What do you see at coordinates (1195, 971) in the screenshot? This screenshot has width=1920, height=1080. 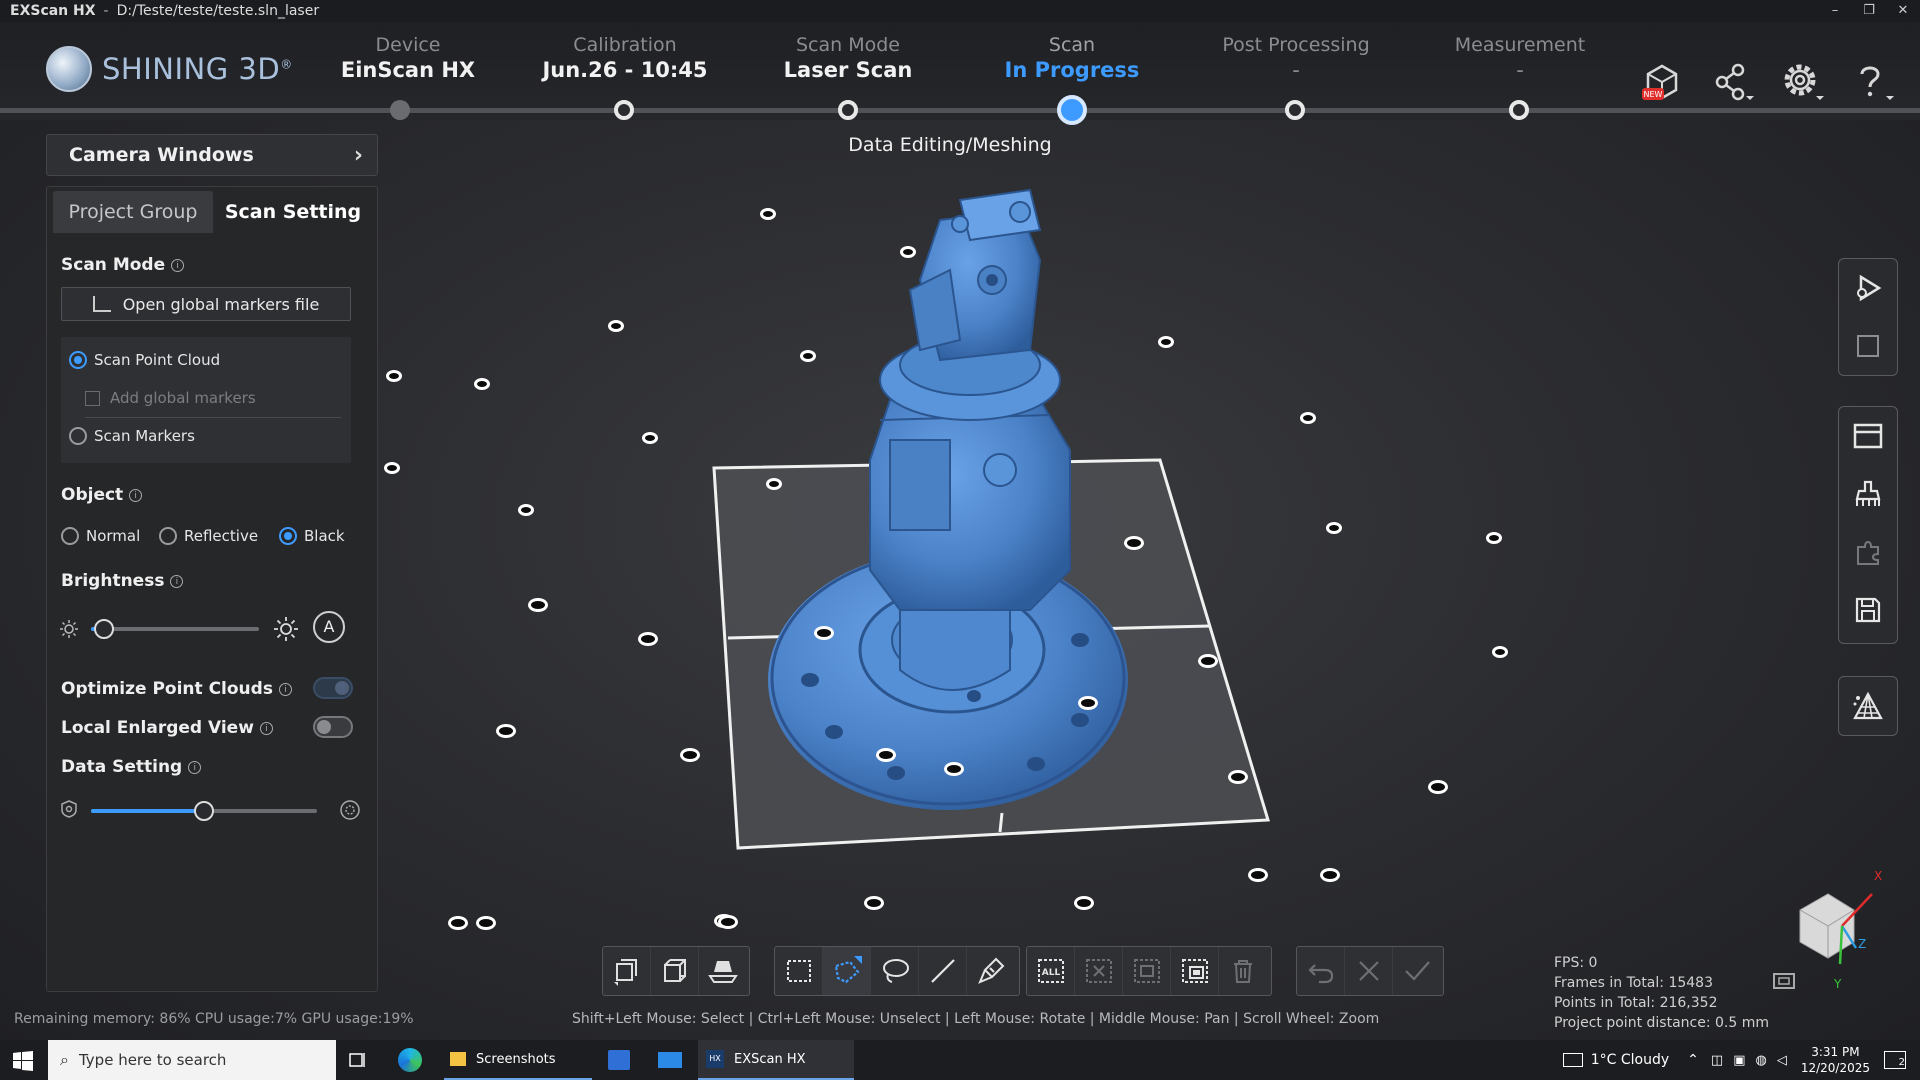 I see `select-connected-button` at bounding box center [1195, 971].